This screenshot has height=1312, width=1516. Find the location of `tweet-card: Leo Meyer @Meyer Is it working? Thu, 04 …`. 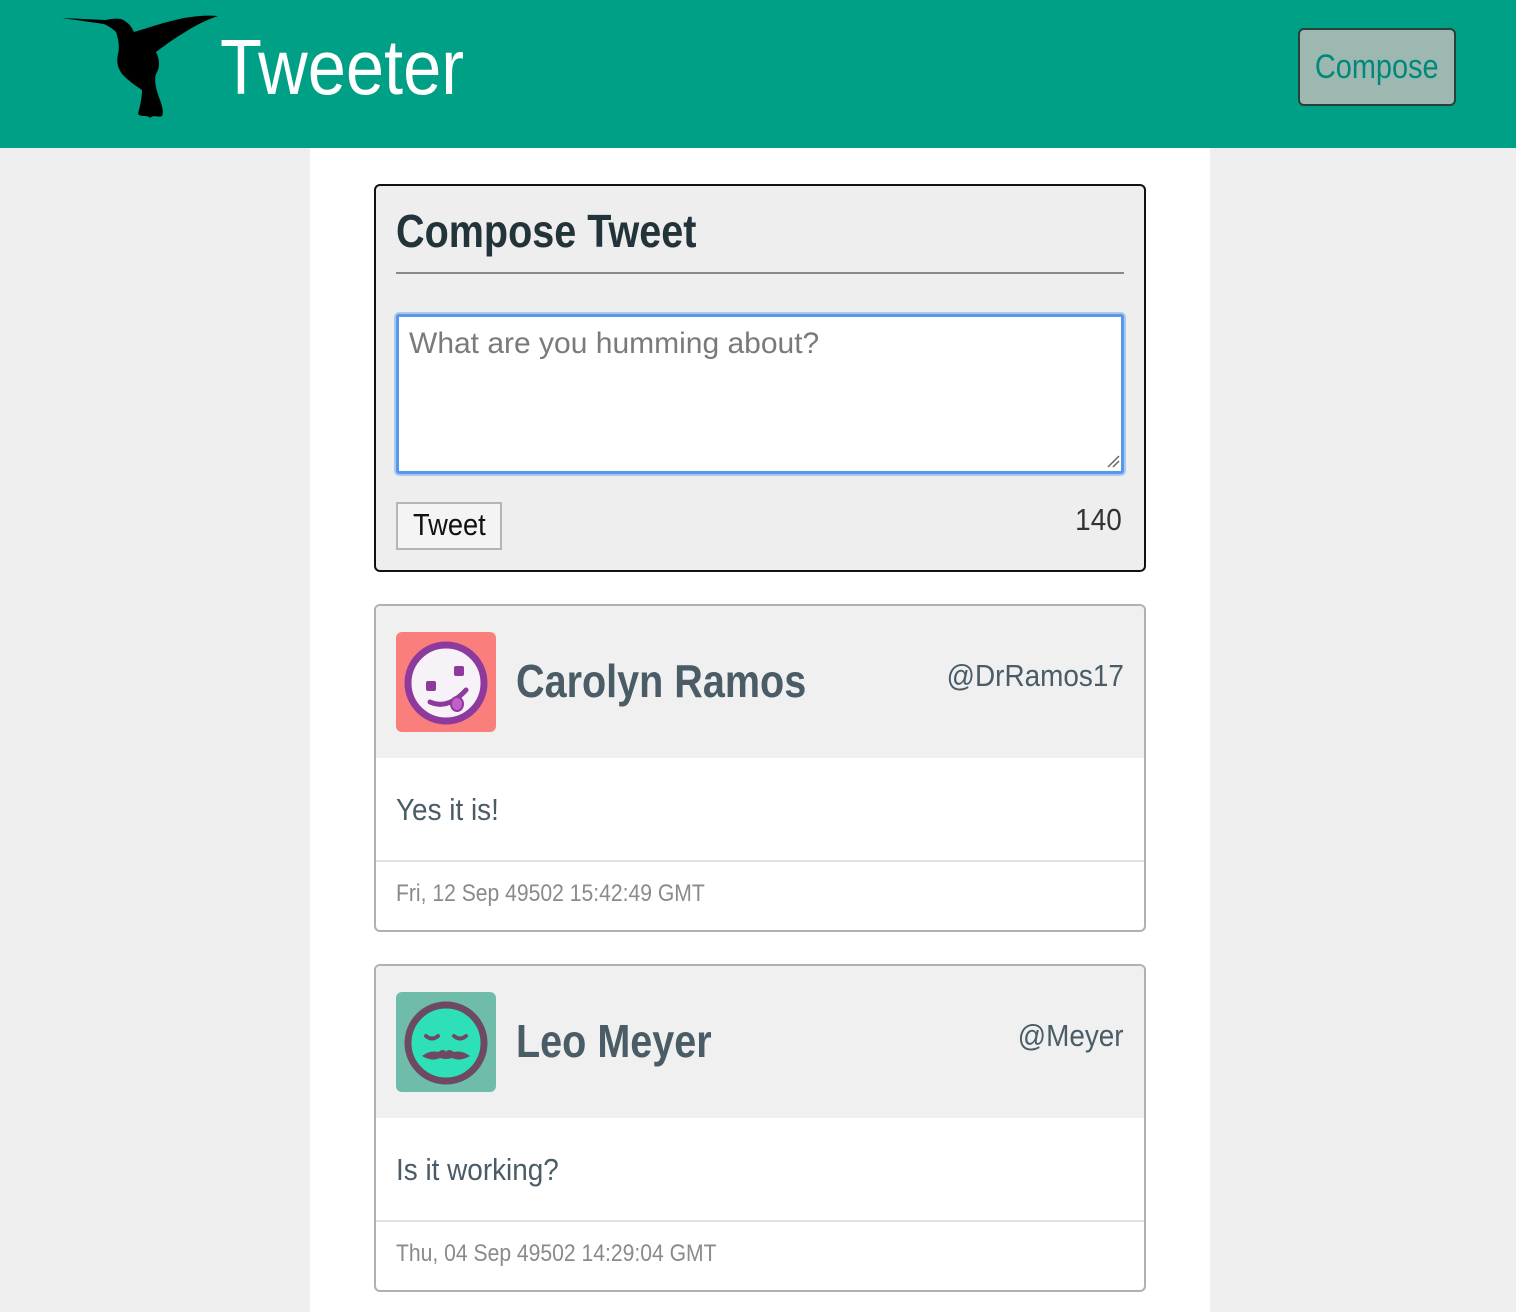

tweet-card: Leo Meyer @Meyer Is it working? Thu, 04 … is located at coordinates (760, 1128).